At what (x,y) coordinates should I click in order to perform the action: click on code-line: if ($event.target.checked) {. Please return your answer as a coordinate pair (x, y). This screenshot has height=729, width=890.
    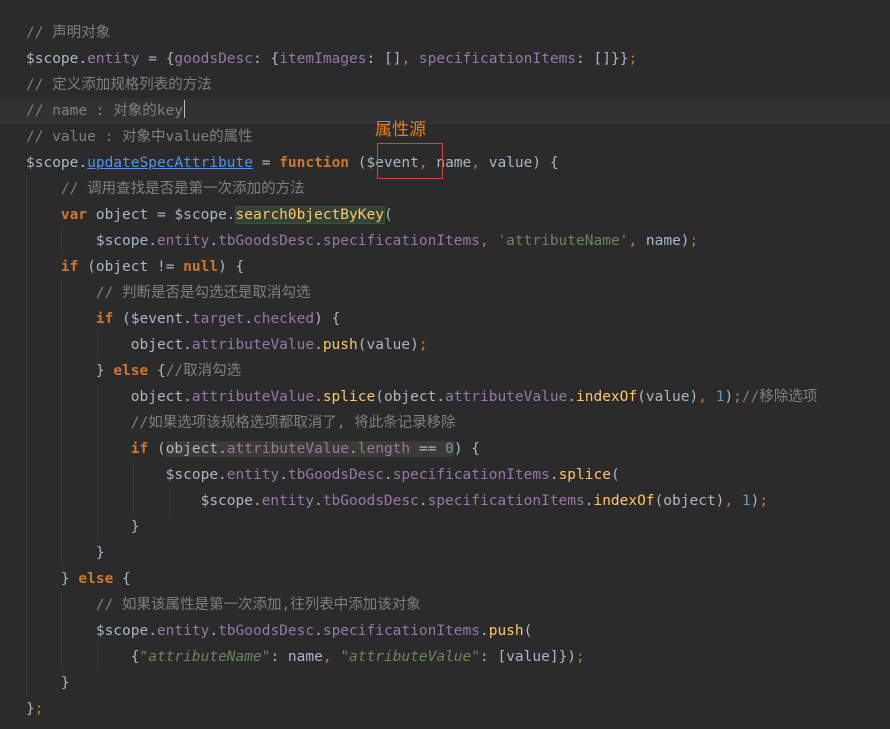
    Looking at the image, I should click on (445, 319).